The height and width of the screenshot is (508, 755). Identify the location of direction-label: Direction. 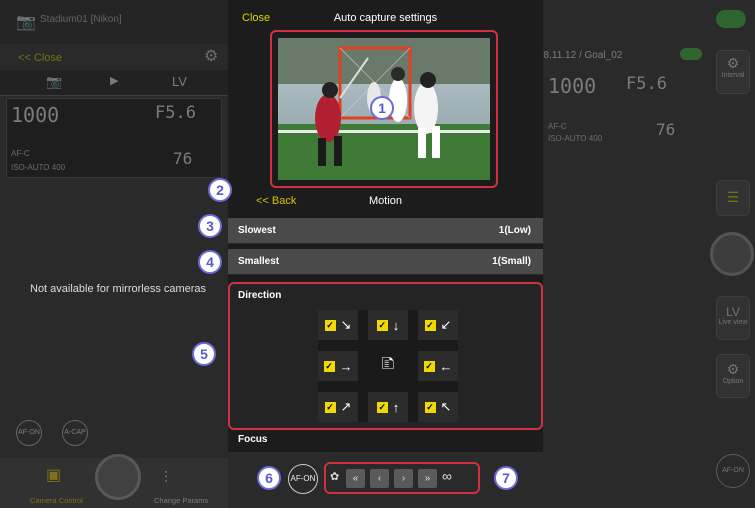
(260, 295).